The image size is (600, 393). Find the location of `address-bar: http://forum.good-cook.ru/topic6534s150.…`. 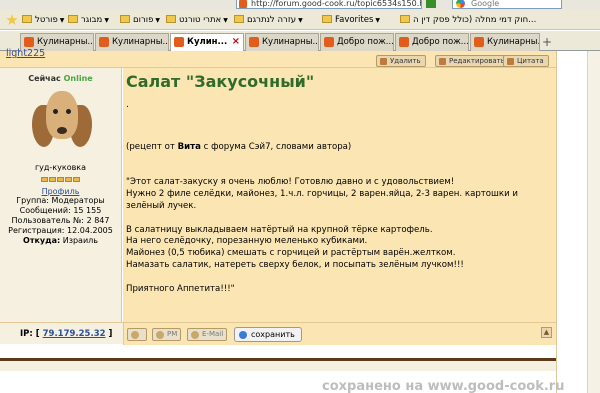

address-bar: http://forum.good-cook.ru/topic6534s150.… is located at coordinates (329, 4).